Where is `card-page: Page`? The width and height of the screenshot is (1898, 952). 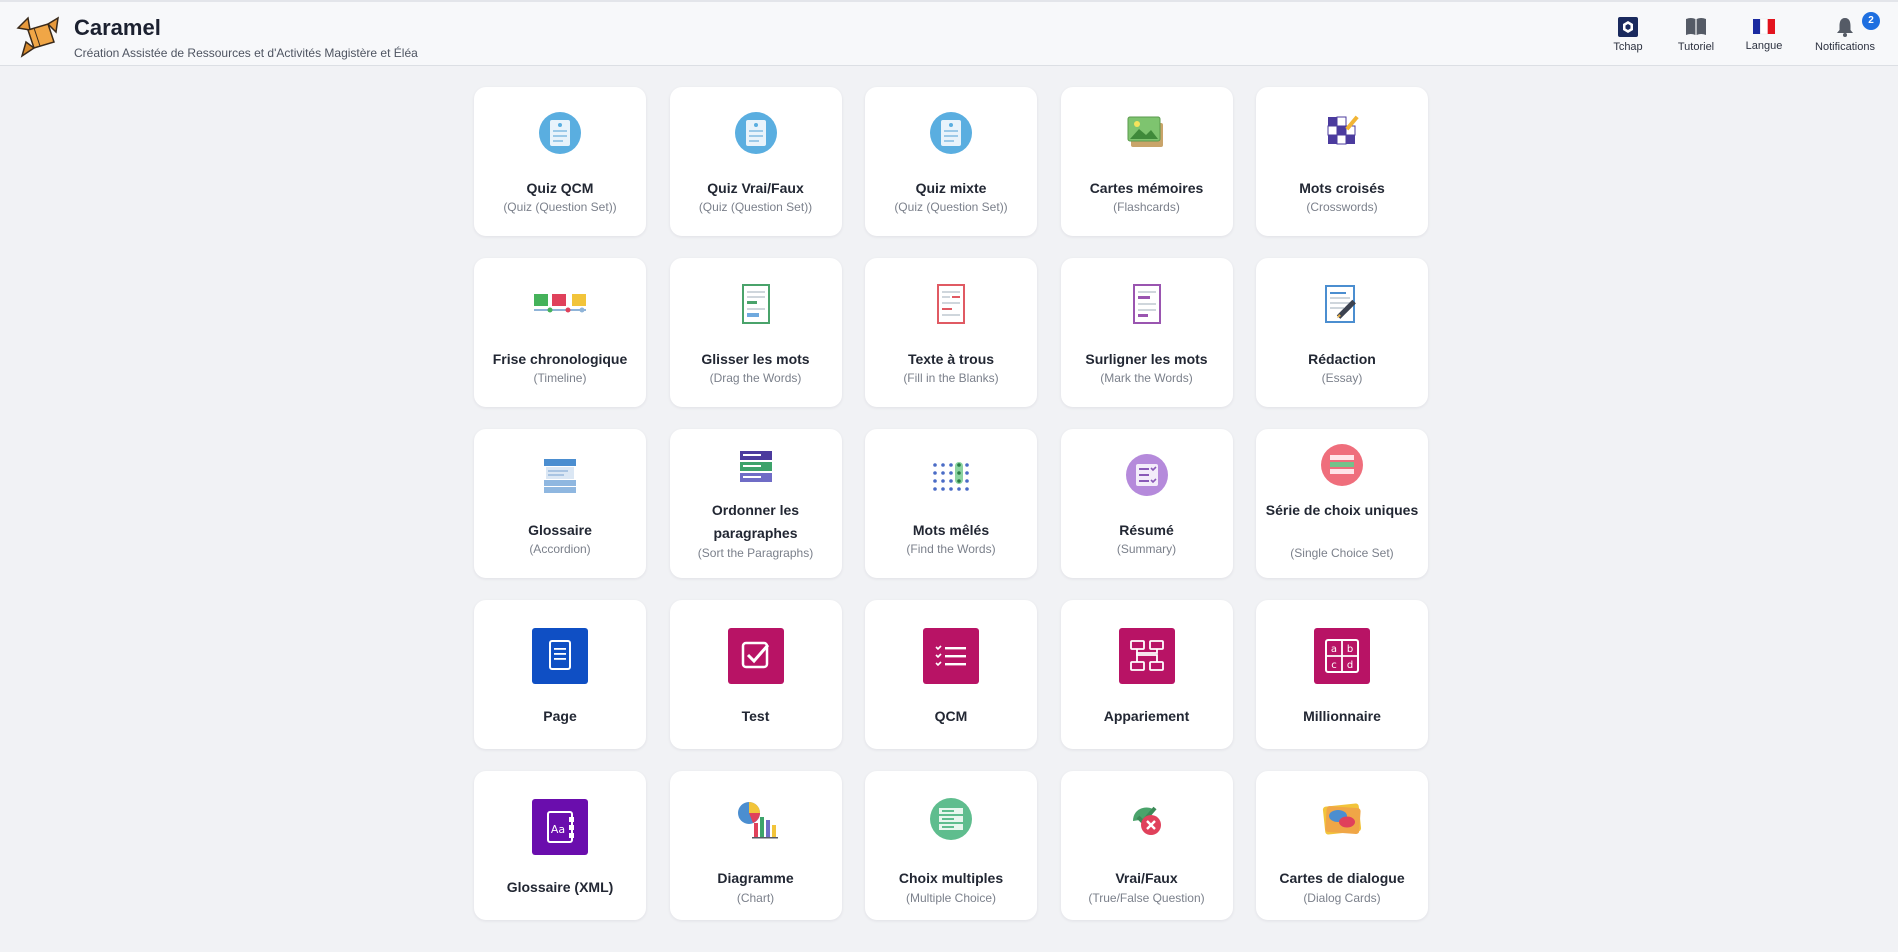
card-page: Page is located at coordinates (560, 674).